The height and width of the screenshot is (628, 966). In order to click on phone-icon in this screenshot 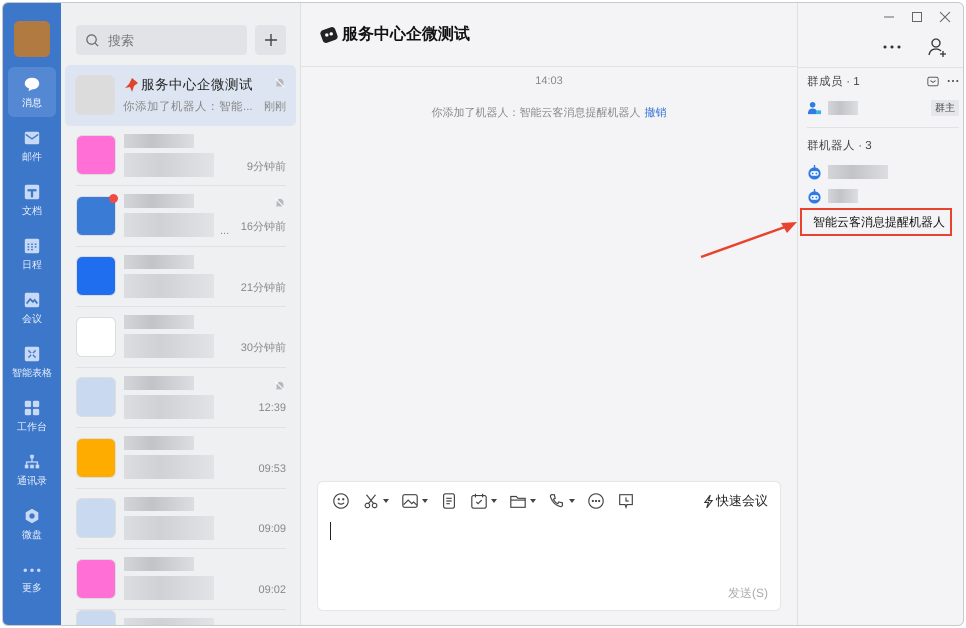, I will do `click(557, 501)`.